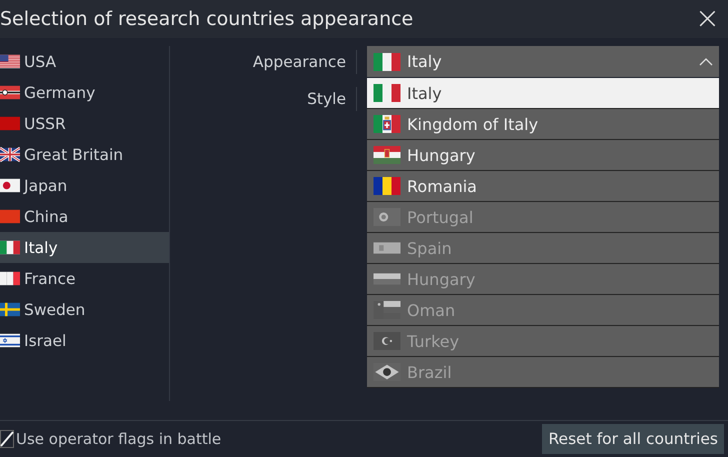 The image size is (728, 457). What do you see at coordinates (633, 439) in the screenshot?
I see `reset-button: Reset for all countries` at bounding box center [633, 439].